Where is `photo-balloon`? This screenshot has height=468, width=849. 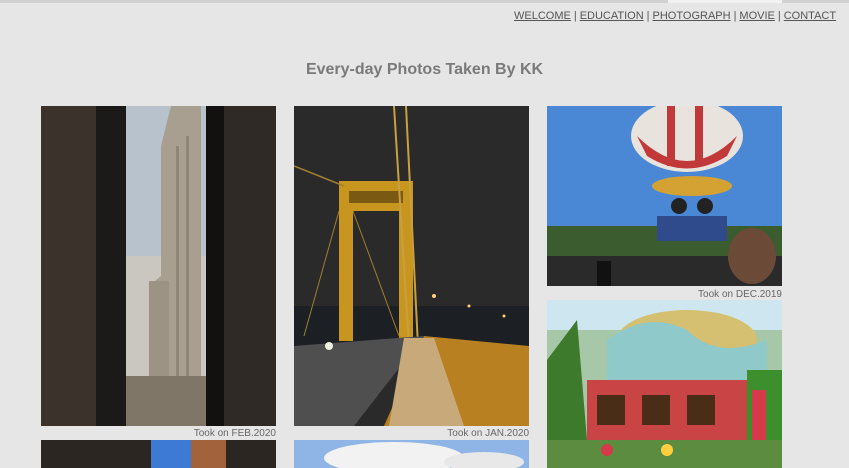 photo-balloon is located at coordinates (664, 196).